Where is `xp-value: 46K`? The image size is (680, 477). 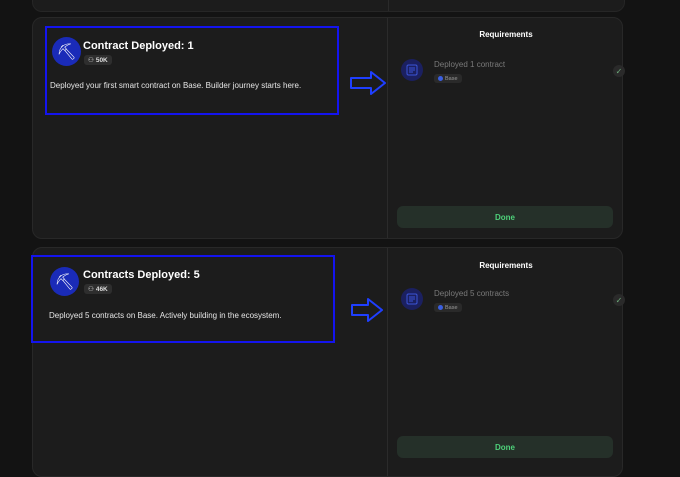
xp-value: 46K is located at coordinates (101, 289).